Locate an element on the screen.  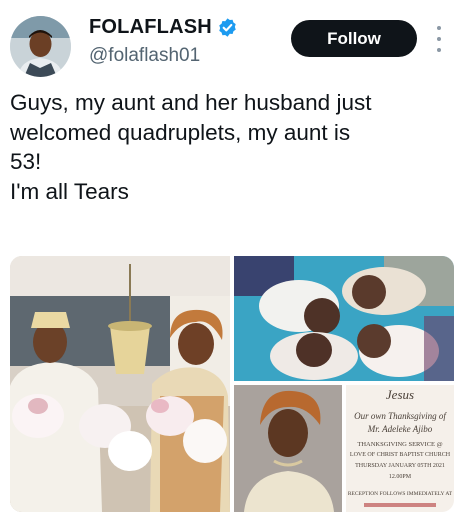
display-name-row: FOLAFLASH is located at coordinates (163, 27).